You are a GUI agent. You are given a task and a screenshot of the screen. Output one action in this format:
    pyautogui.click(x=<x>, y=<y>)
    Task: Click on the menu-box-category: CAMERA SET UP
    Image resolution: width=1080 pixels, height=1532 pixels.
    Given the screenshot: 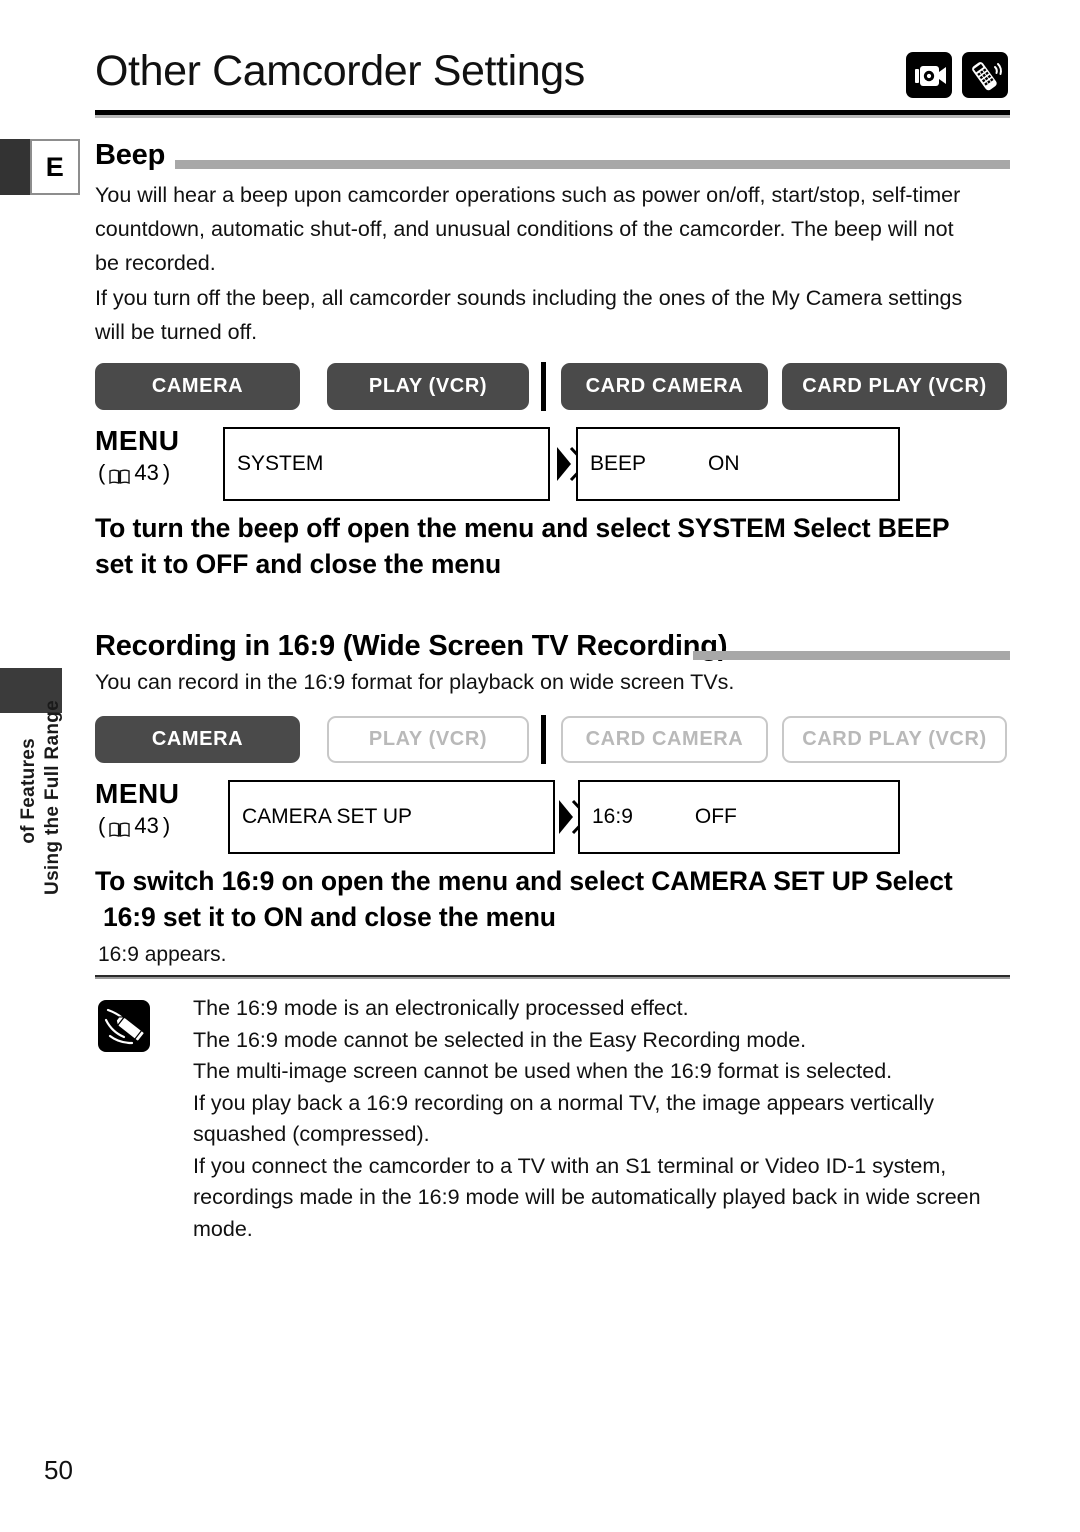 What is the action you would take?
    pyautogui.click(x=391, y=817)
    